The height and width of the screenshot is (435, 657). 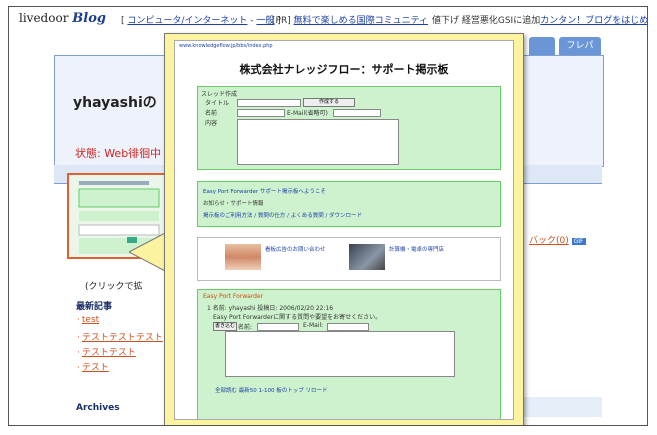 What do you see at coordinates (89, 18) in the screenshot?
I see `logo-blog: Blog` at bounding box center [89, 18].